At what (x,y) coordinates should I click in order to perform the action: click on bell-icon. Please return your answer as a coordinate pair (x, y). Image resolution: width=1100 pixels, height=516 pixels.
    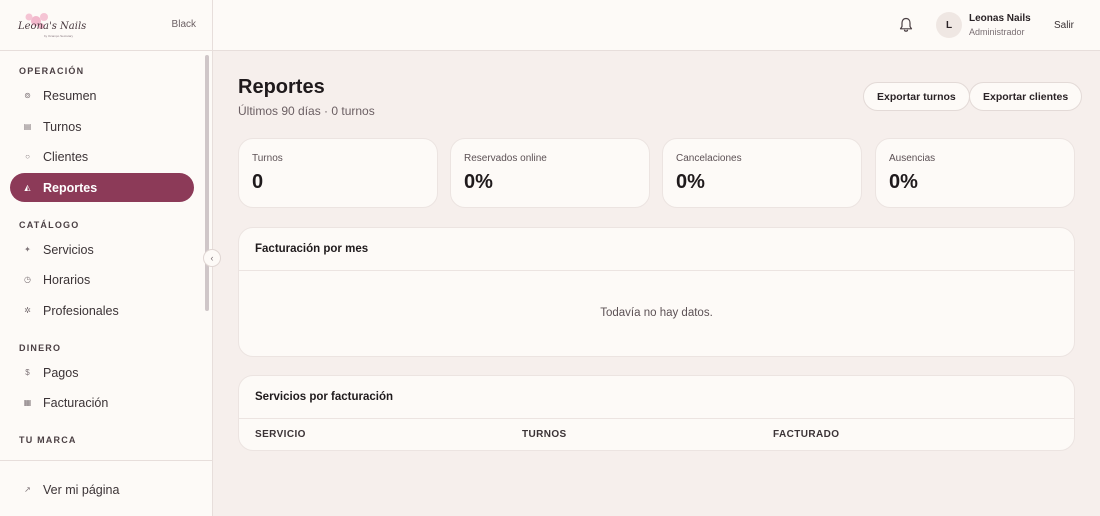
    Looking at the image, I should click on (906, 25).